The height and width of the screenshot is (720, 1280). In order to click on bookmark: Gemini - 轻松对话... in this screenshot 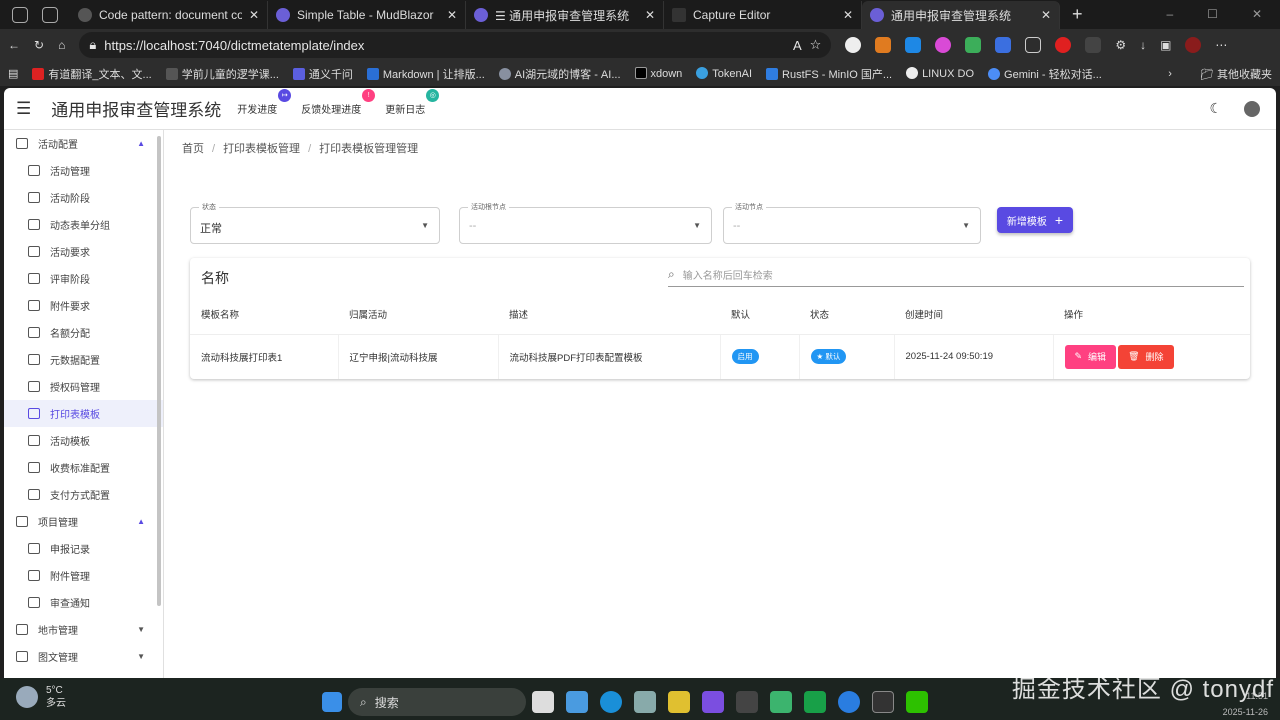, I will do `click(1045, 74)`.